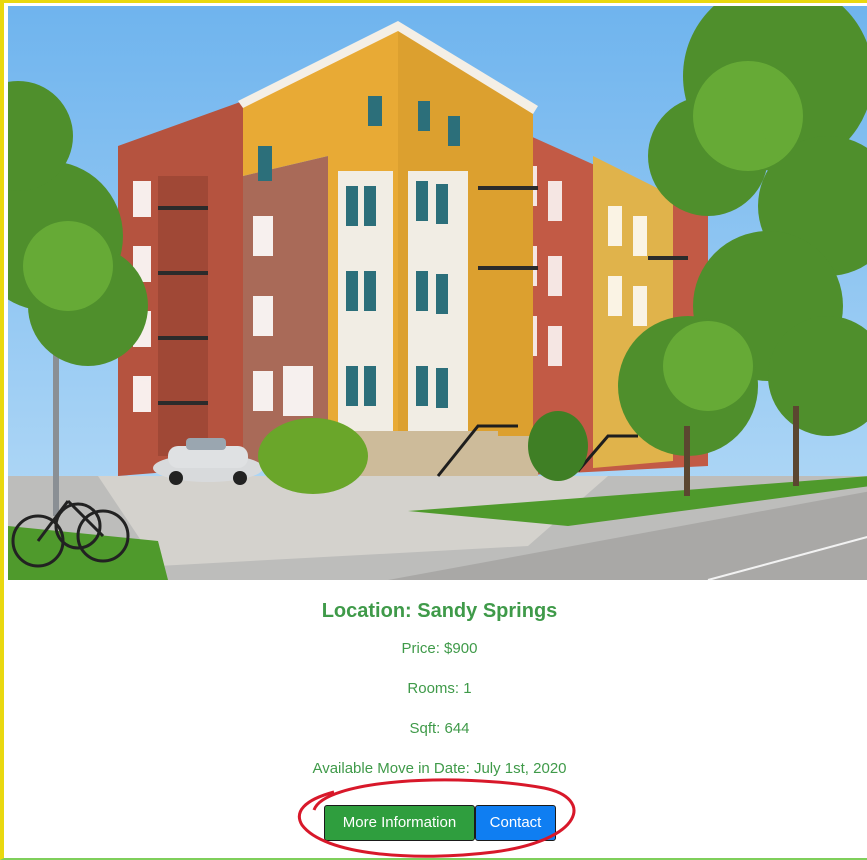 The width and height of the screenshot is (867, 860). I want to click on listing-sqft: Sqft: 644, so click(439, 728).